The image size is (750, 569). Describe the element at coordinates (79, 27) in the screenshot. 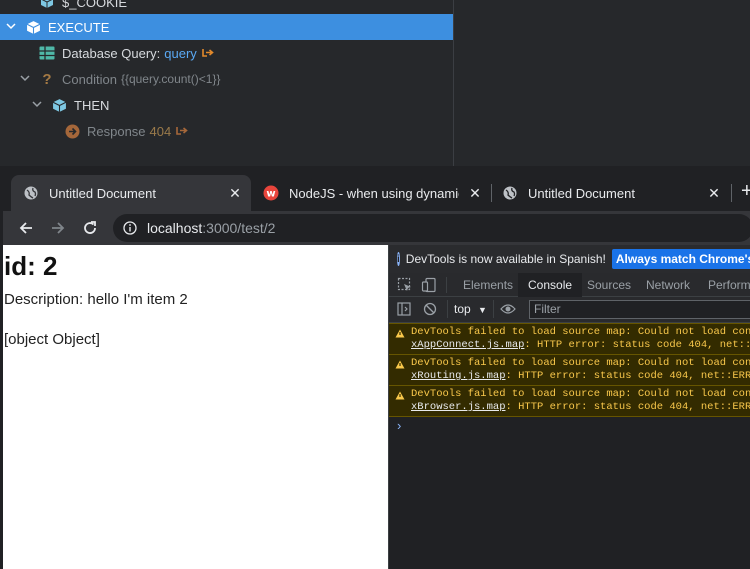

I see `tree-item-label: EXECUTE` at that location.